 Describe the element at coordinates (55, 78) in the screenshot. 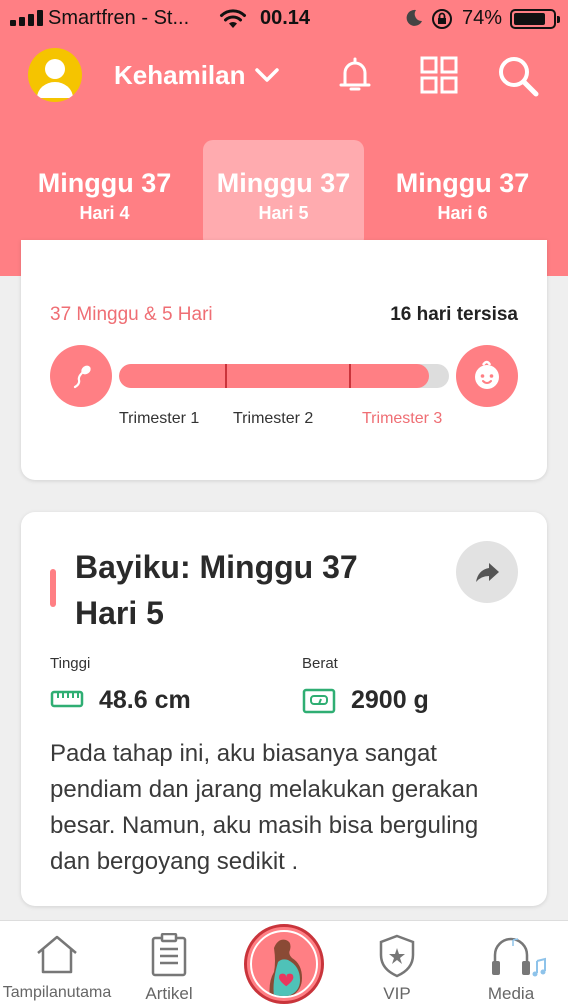

I see `user-avatar-icon` at that location.